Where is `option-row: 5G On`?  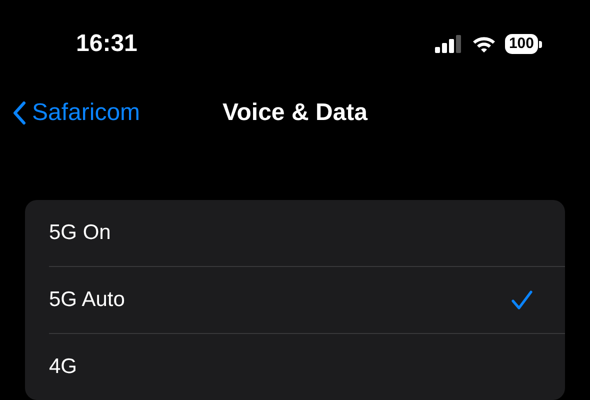 option-row: 5G On is located at coordinates (307, 233).